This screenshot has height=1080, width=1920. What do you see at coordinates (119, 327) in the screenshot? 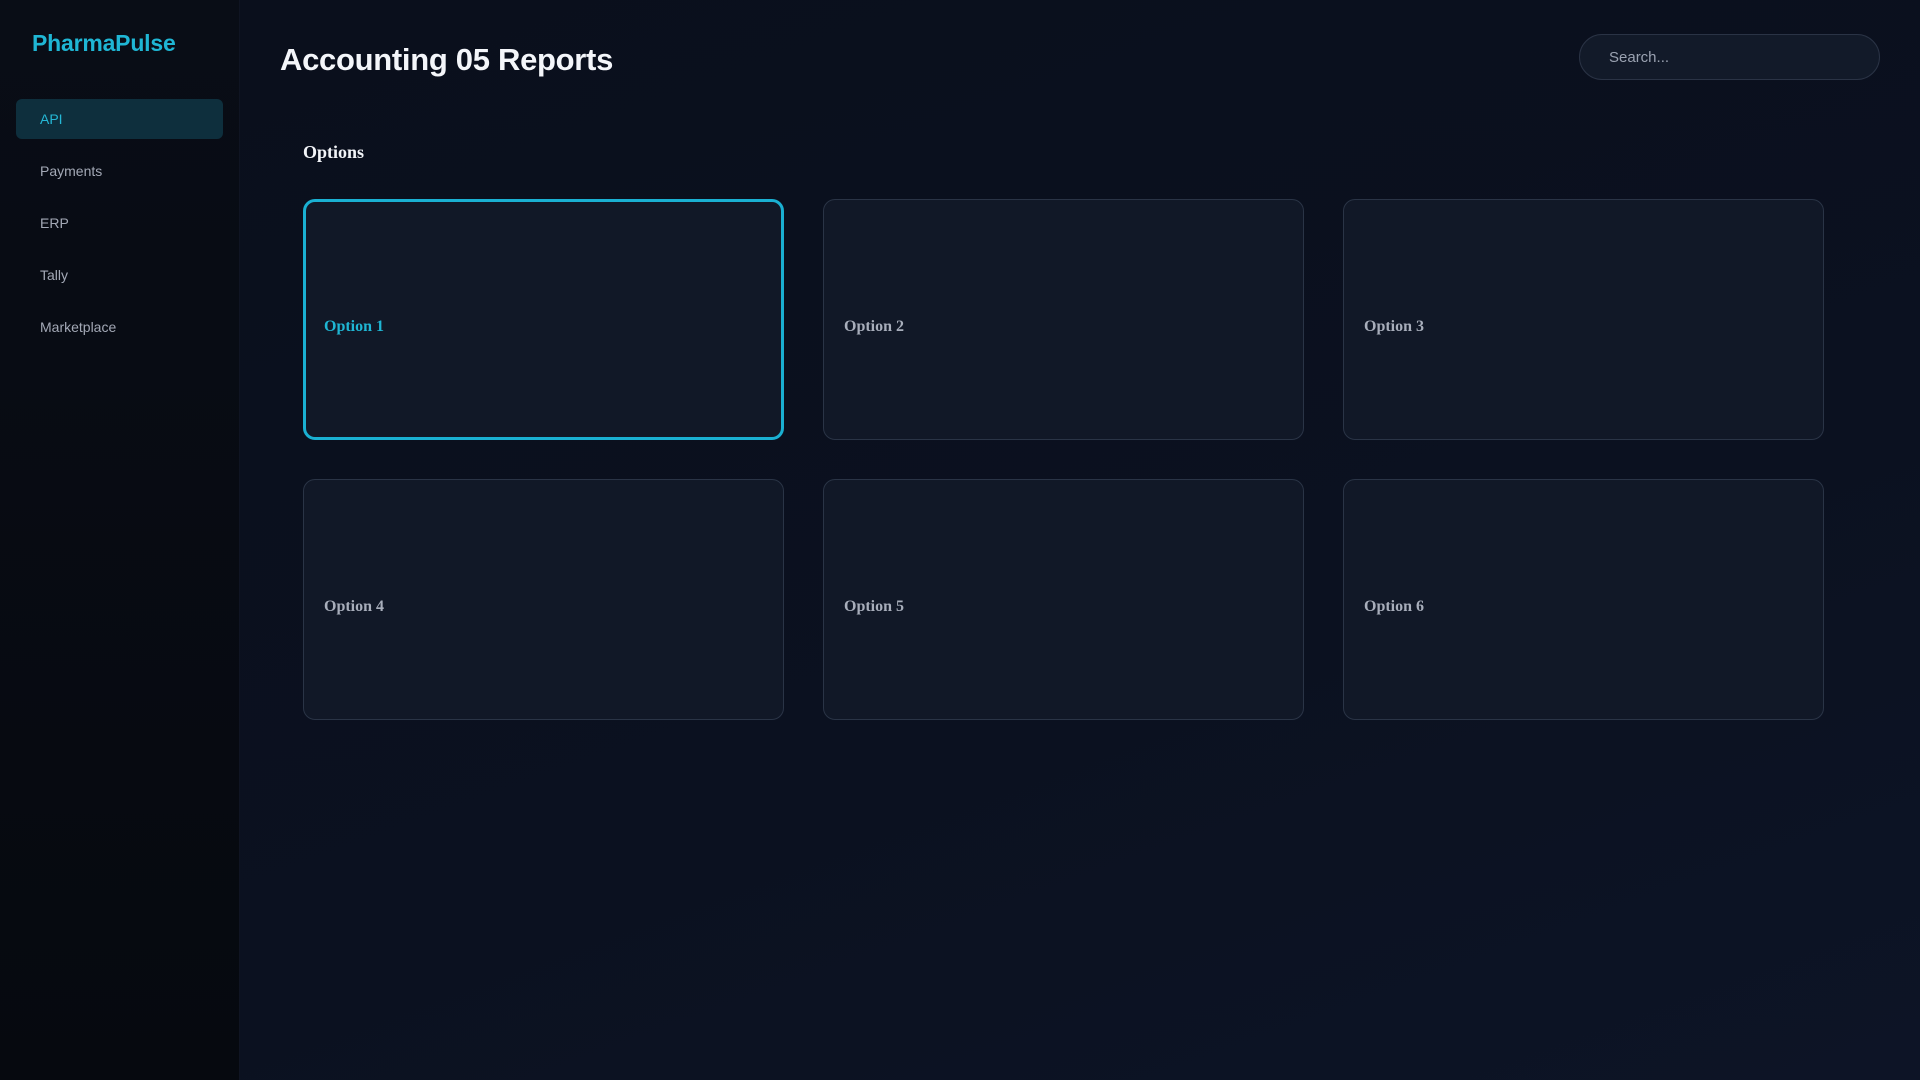
I see `sidebar-item-marketplace: Marketplace` at bounding box center [119, 327].